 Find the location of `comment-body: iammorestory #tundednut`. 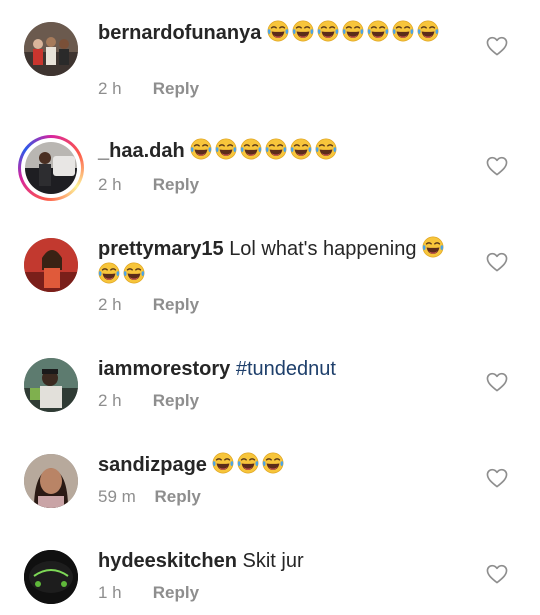

comment-body: iammorestory #tundednut is located at coordinates (283, 369).